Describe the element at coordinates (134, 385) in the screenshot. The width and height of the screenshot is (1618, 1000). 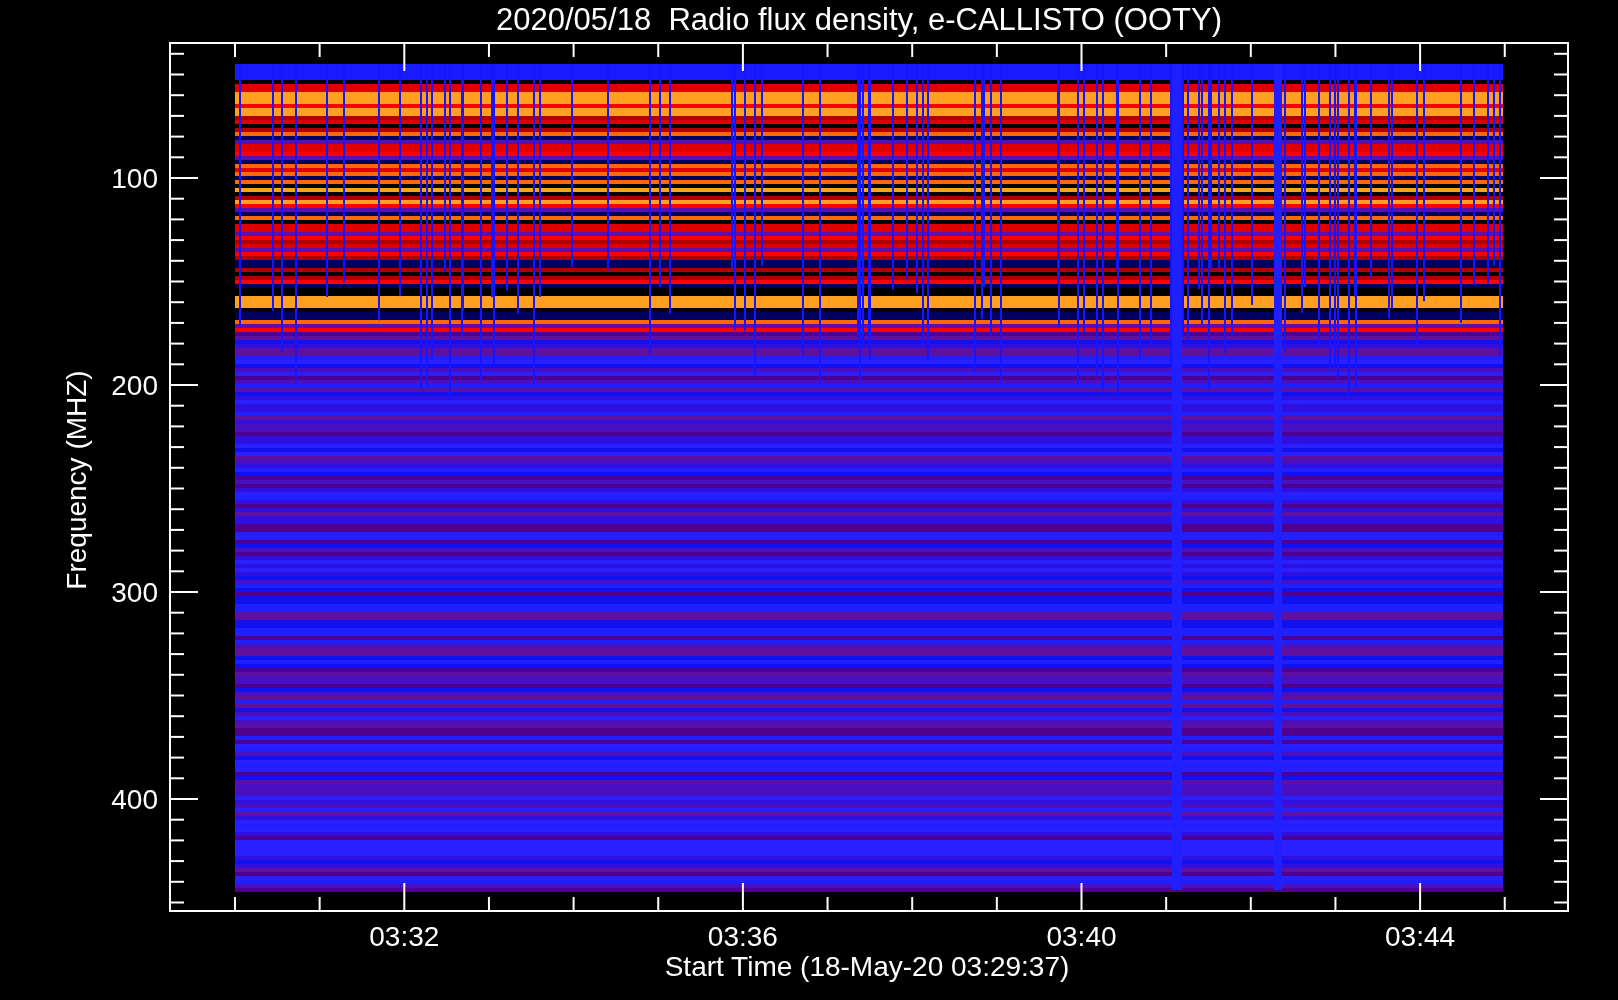
I see `y-tick-label: 200` at that location.